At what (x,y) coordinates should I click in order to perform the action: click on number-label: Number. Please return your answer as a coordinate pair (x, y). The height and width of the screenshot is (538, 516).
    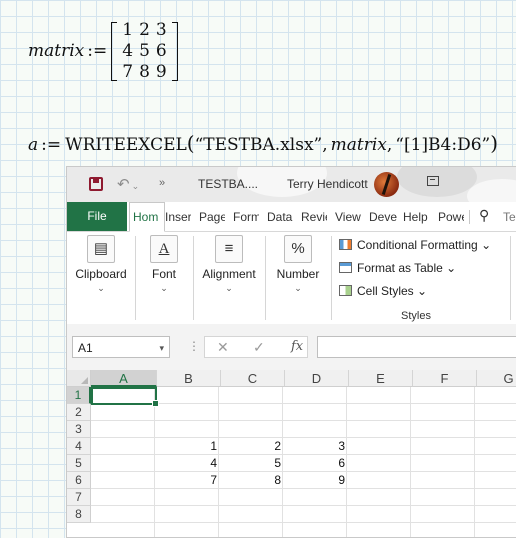
    Looking at the image, I should click on (298, 274).